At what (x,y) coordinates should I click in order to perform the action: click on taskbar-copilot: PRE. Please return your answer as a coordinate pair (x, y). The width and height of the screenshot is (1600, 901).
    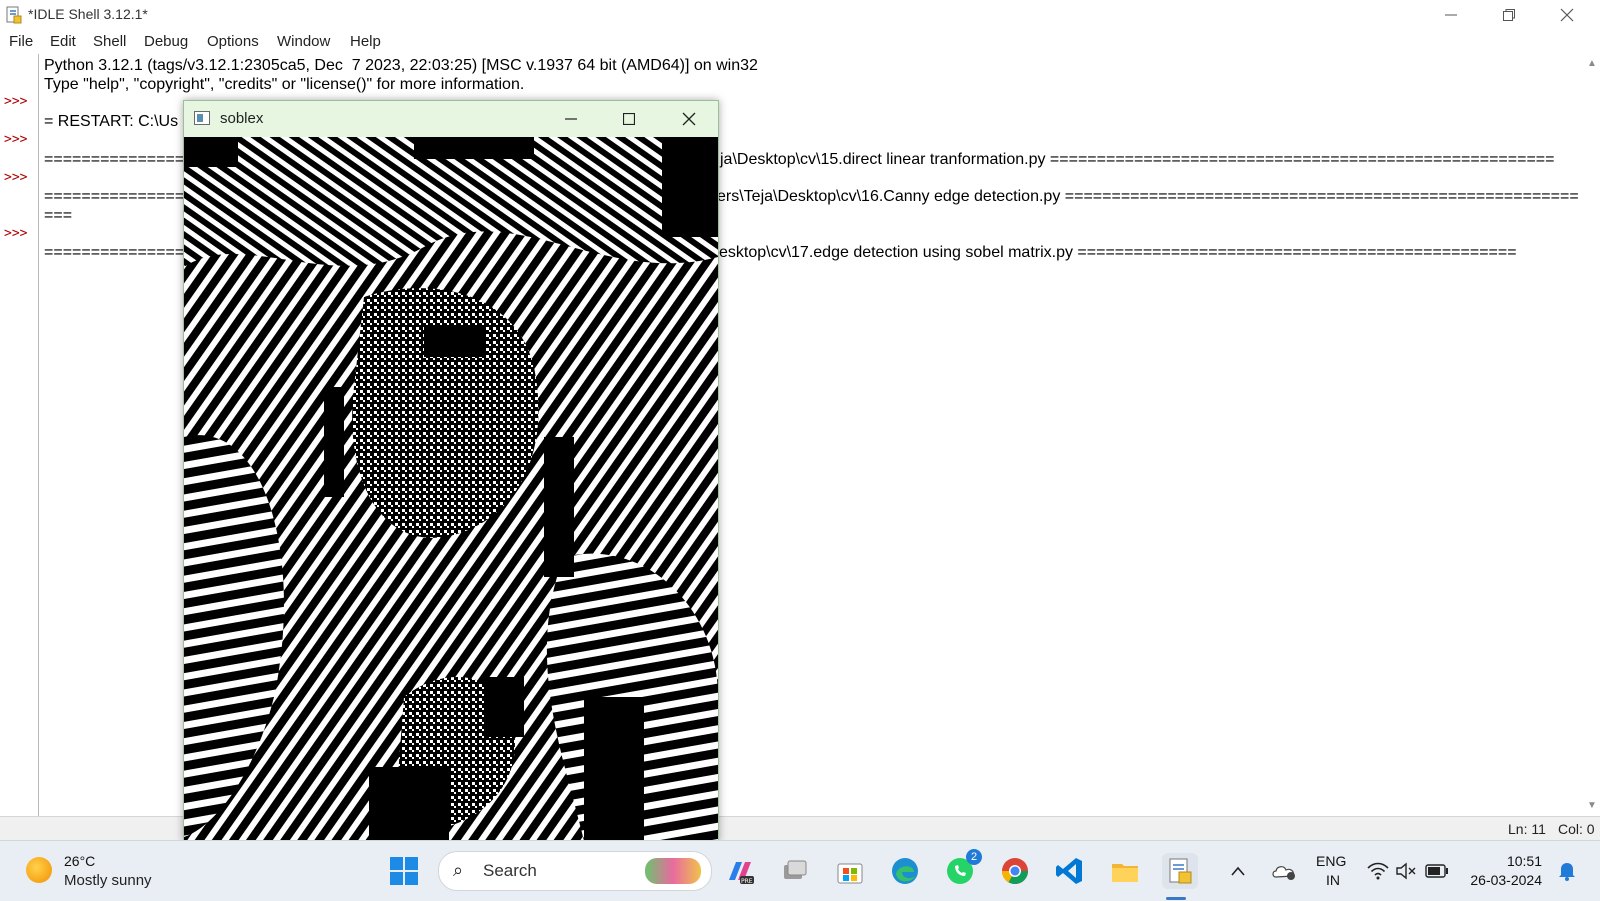
    Looking at the image, I should click on (740, 871).